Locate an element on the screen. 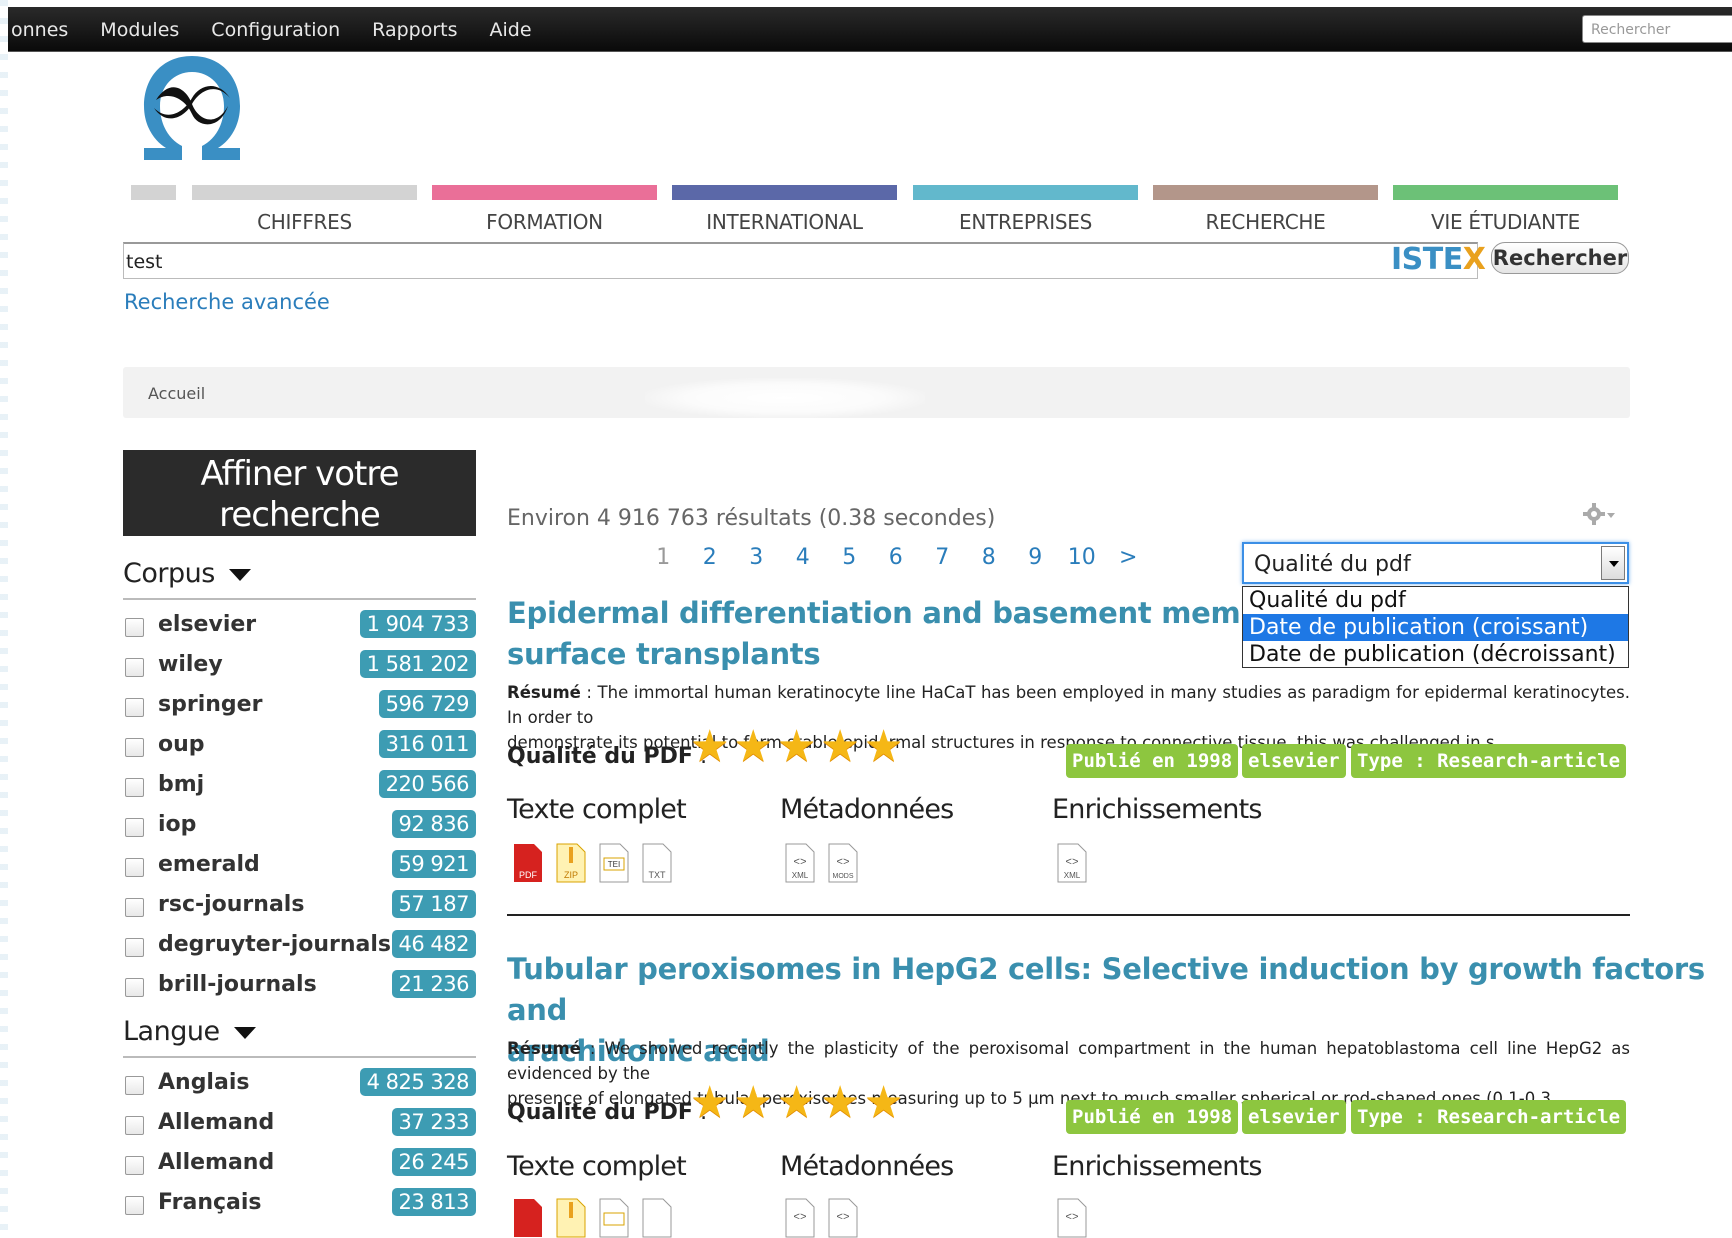 This screenshot has height=1238, width=1732. page-3: 3 is located at coordinates (756, 557).